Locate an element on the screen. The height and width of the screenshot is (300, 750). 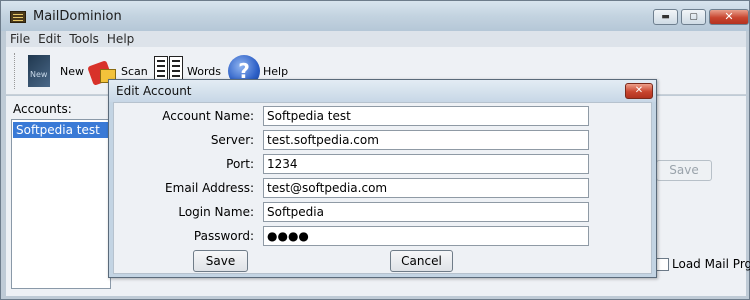
menu-help: Help is located at coordinates (120, 39).